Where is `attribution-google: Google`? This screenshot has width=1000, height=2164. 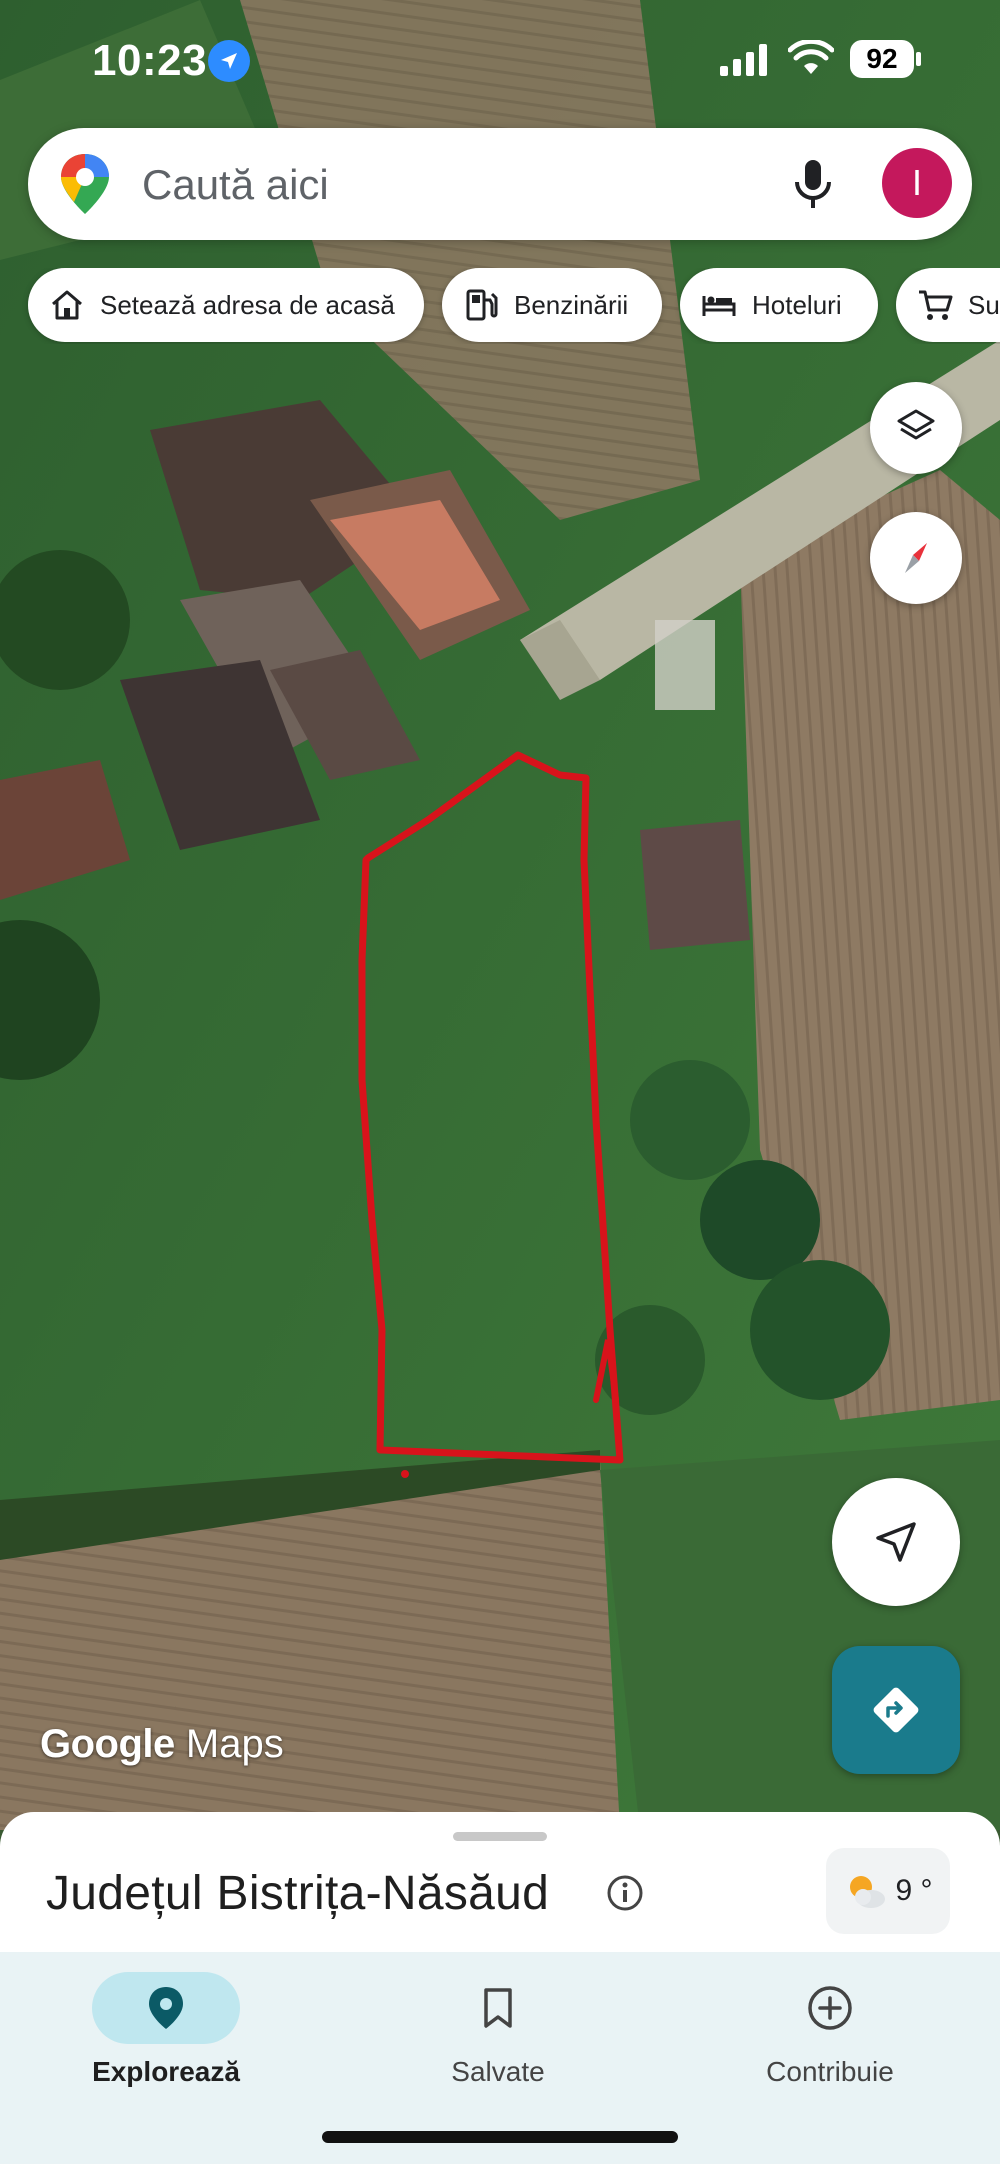 attribution-google: Google is located at coordinates (107, 1744).